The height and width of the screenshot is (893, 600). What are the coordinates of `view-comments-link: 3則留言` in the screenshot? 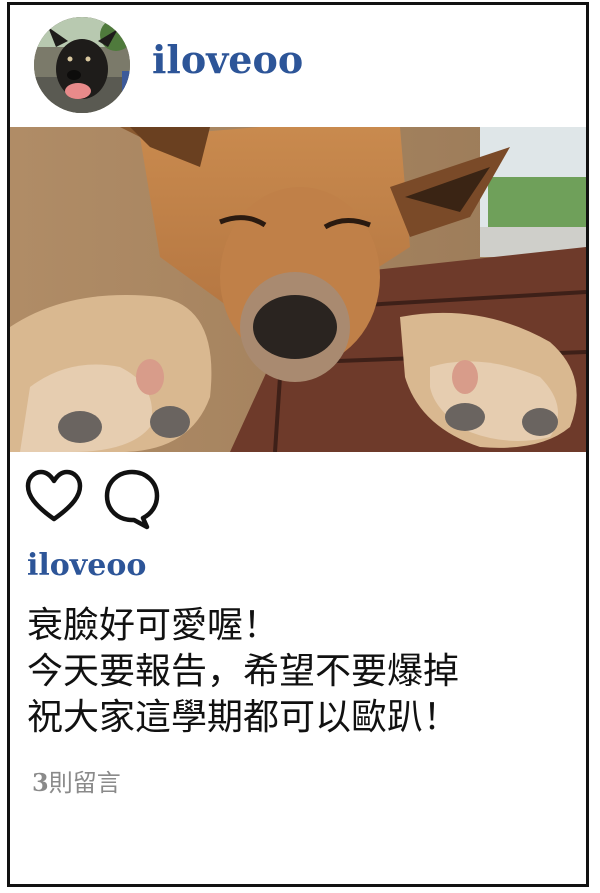 It's located at (76, 782).